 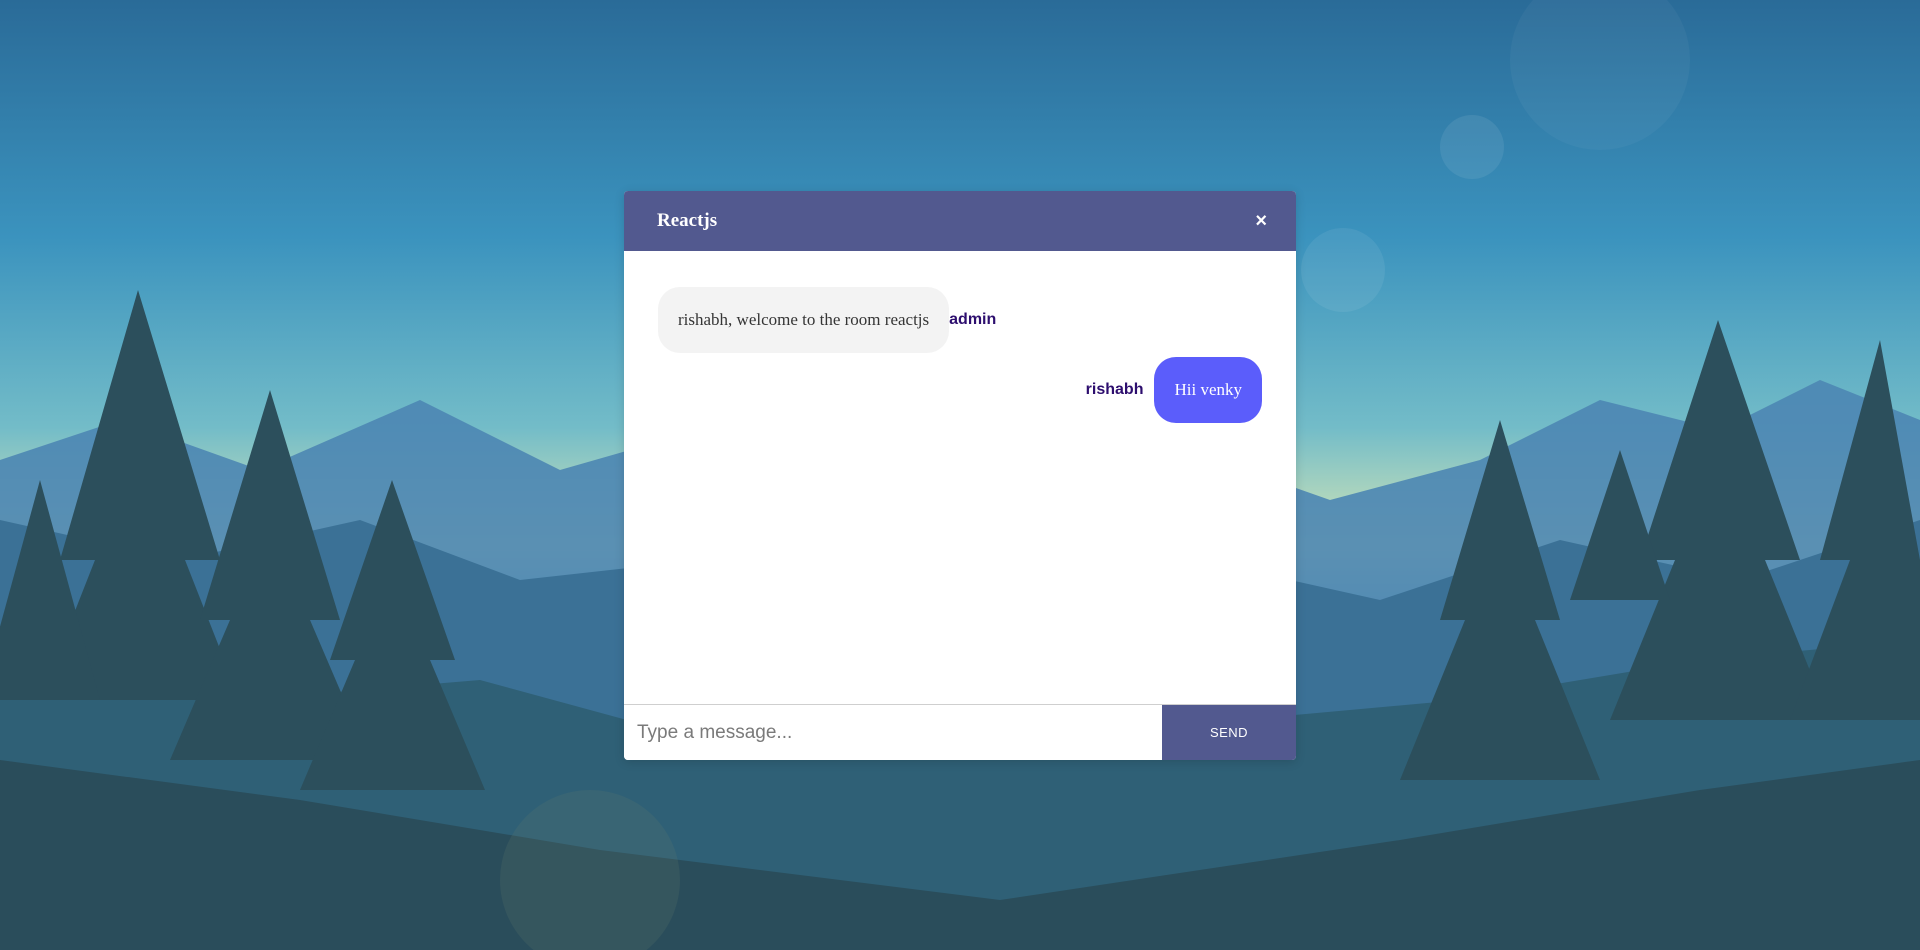 What do you see at coordinates (1229, 732) in the screenshot?
I see `send-button: SEND` at bounding box center [1229, 732].